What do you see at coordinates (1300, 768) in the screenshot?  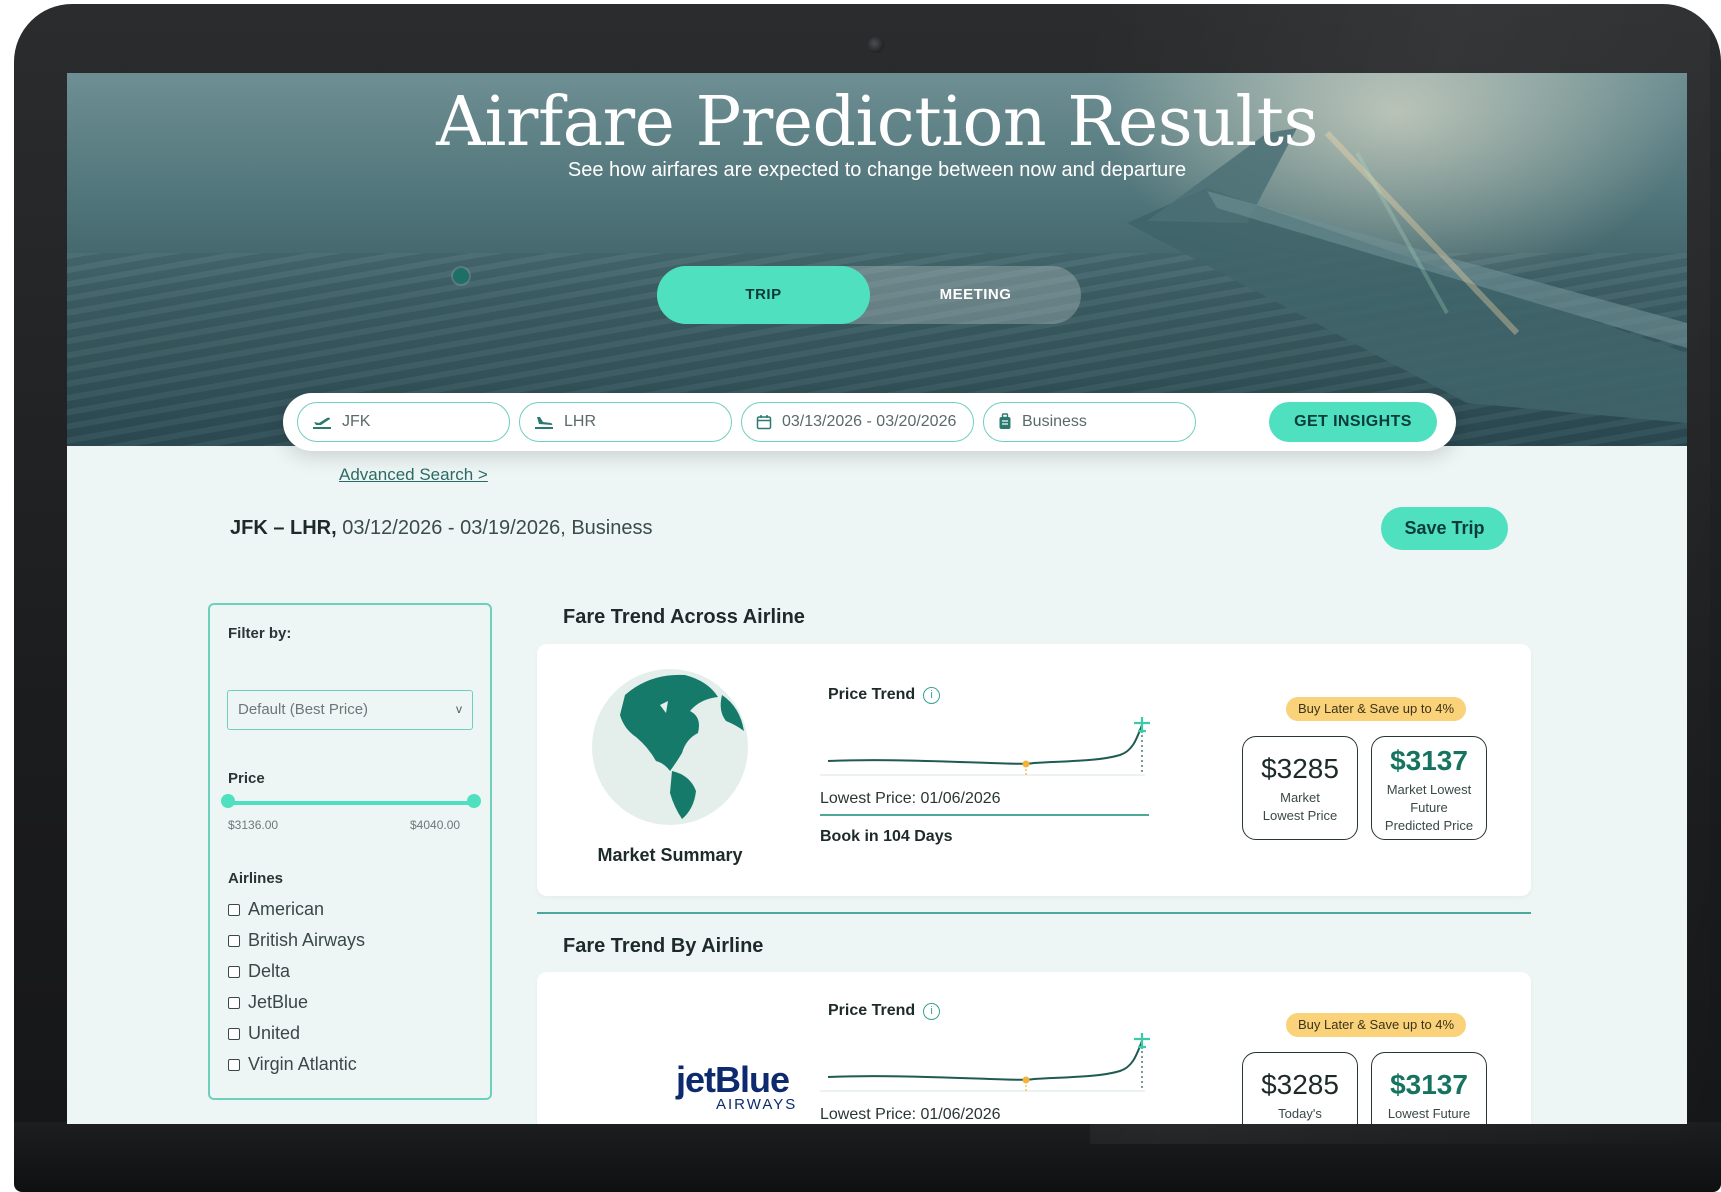 I see `market-lowest-price: $3285` at bounding box center [1300, 768].